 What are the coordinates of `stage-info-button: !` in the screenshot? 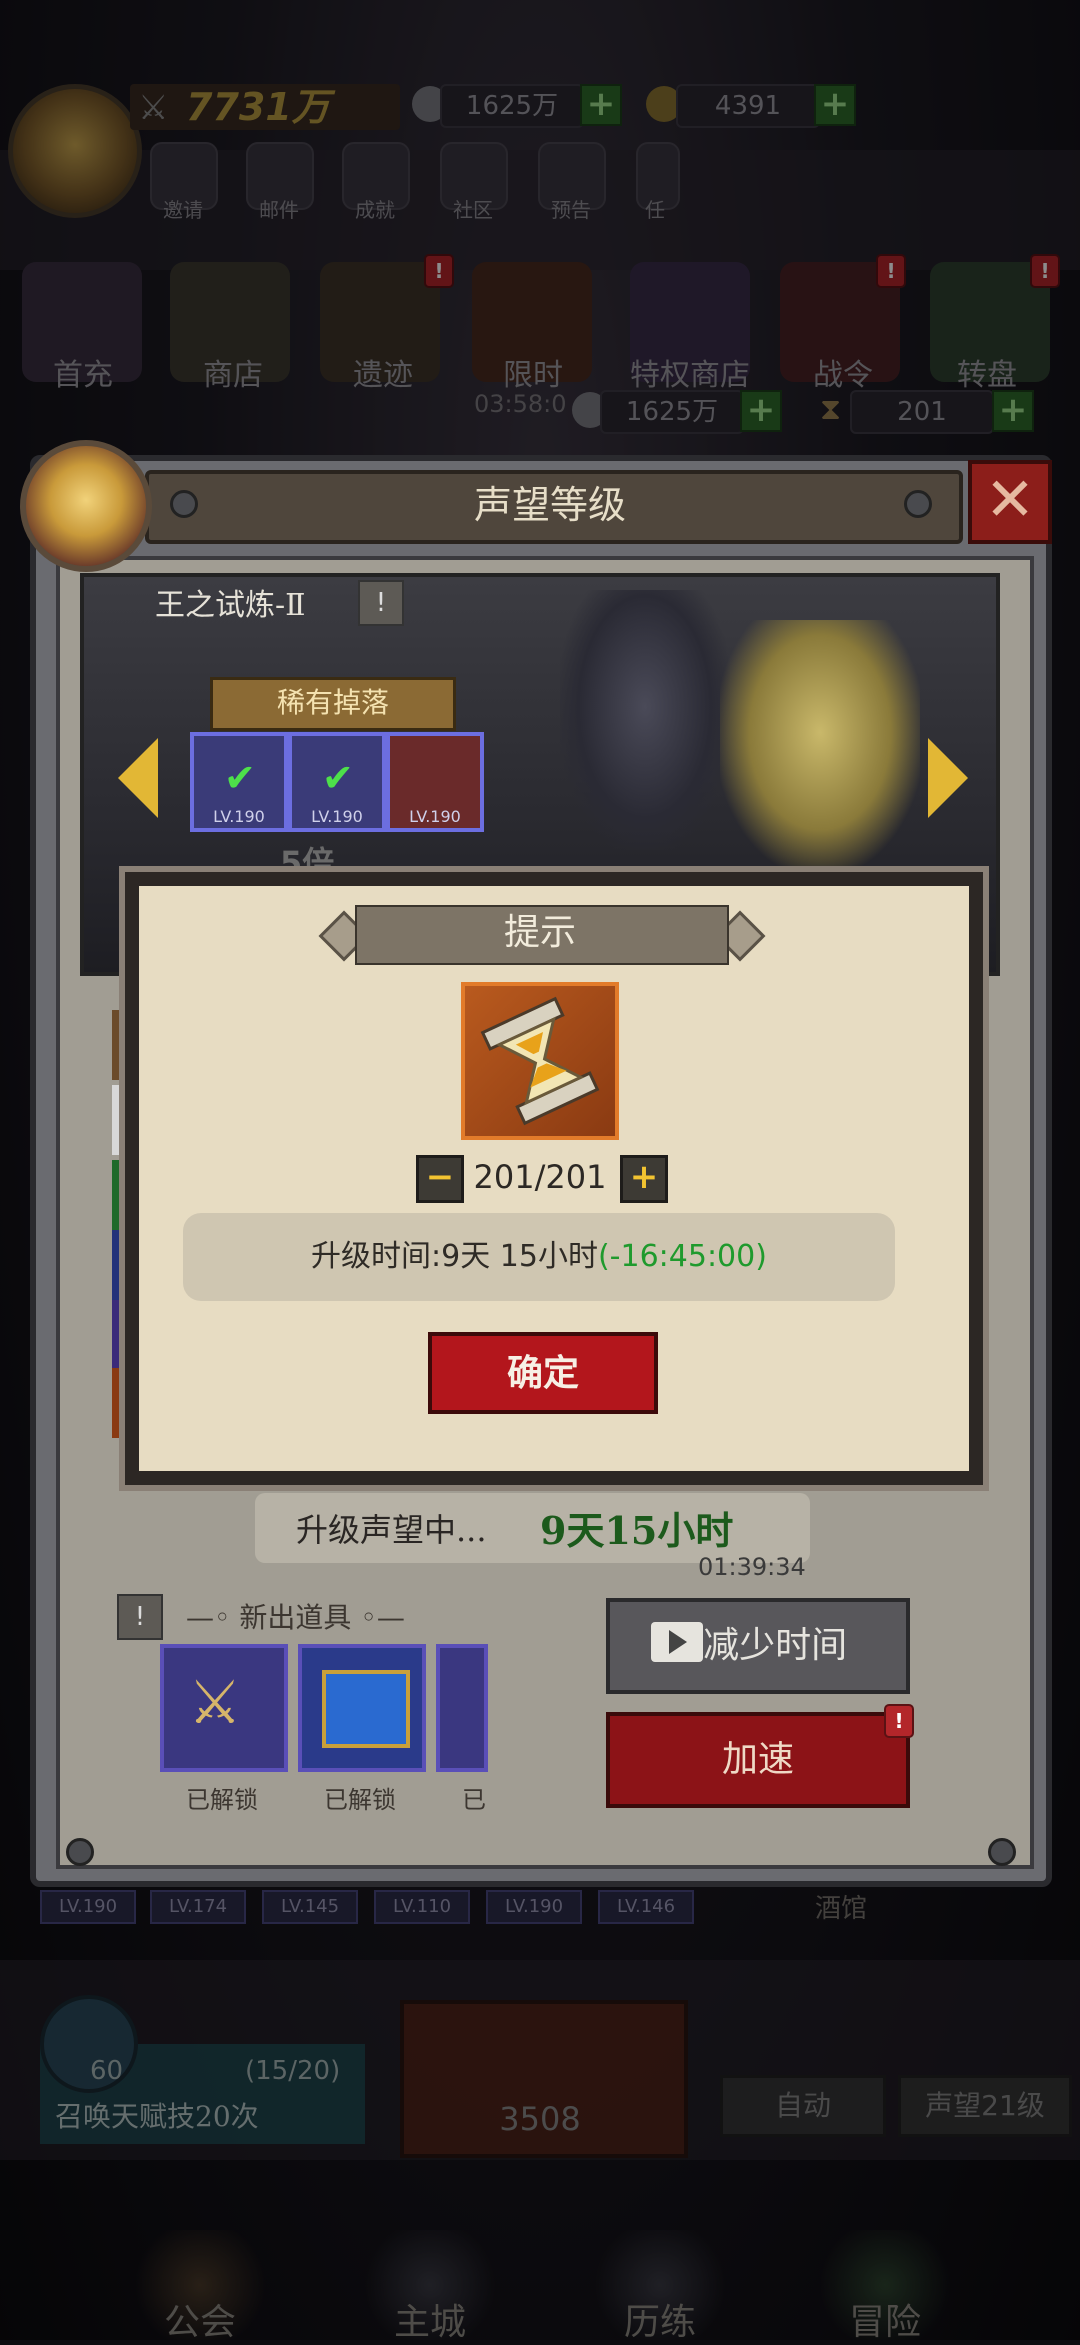 It's located at (381, 603).